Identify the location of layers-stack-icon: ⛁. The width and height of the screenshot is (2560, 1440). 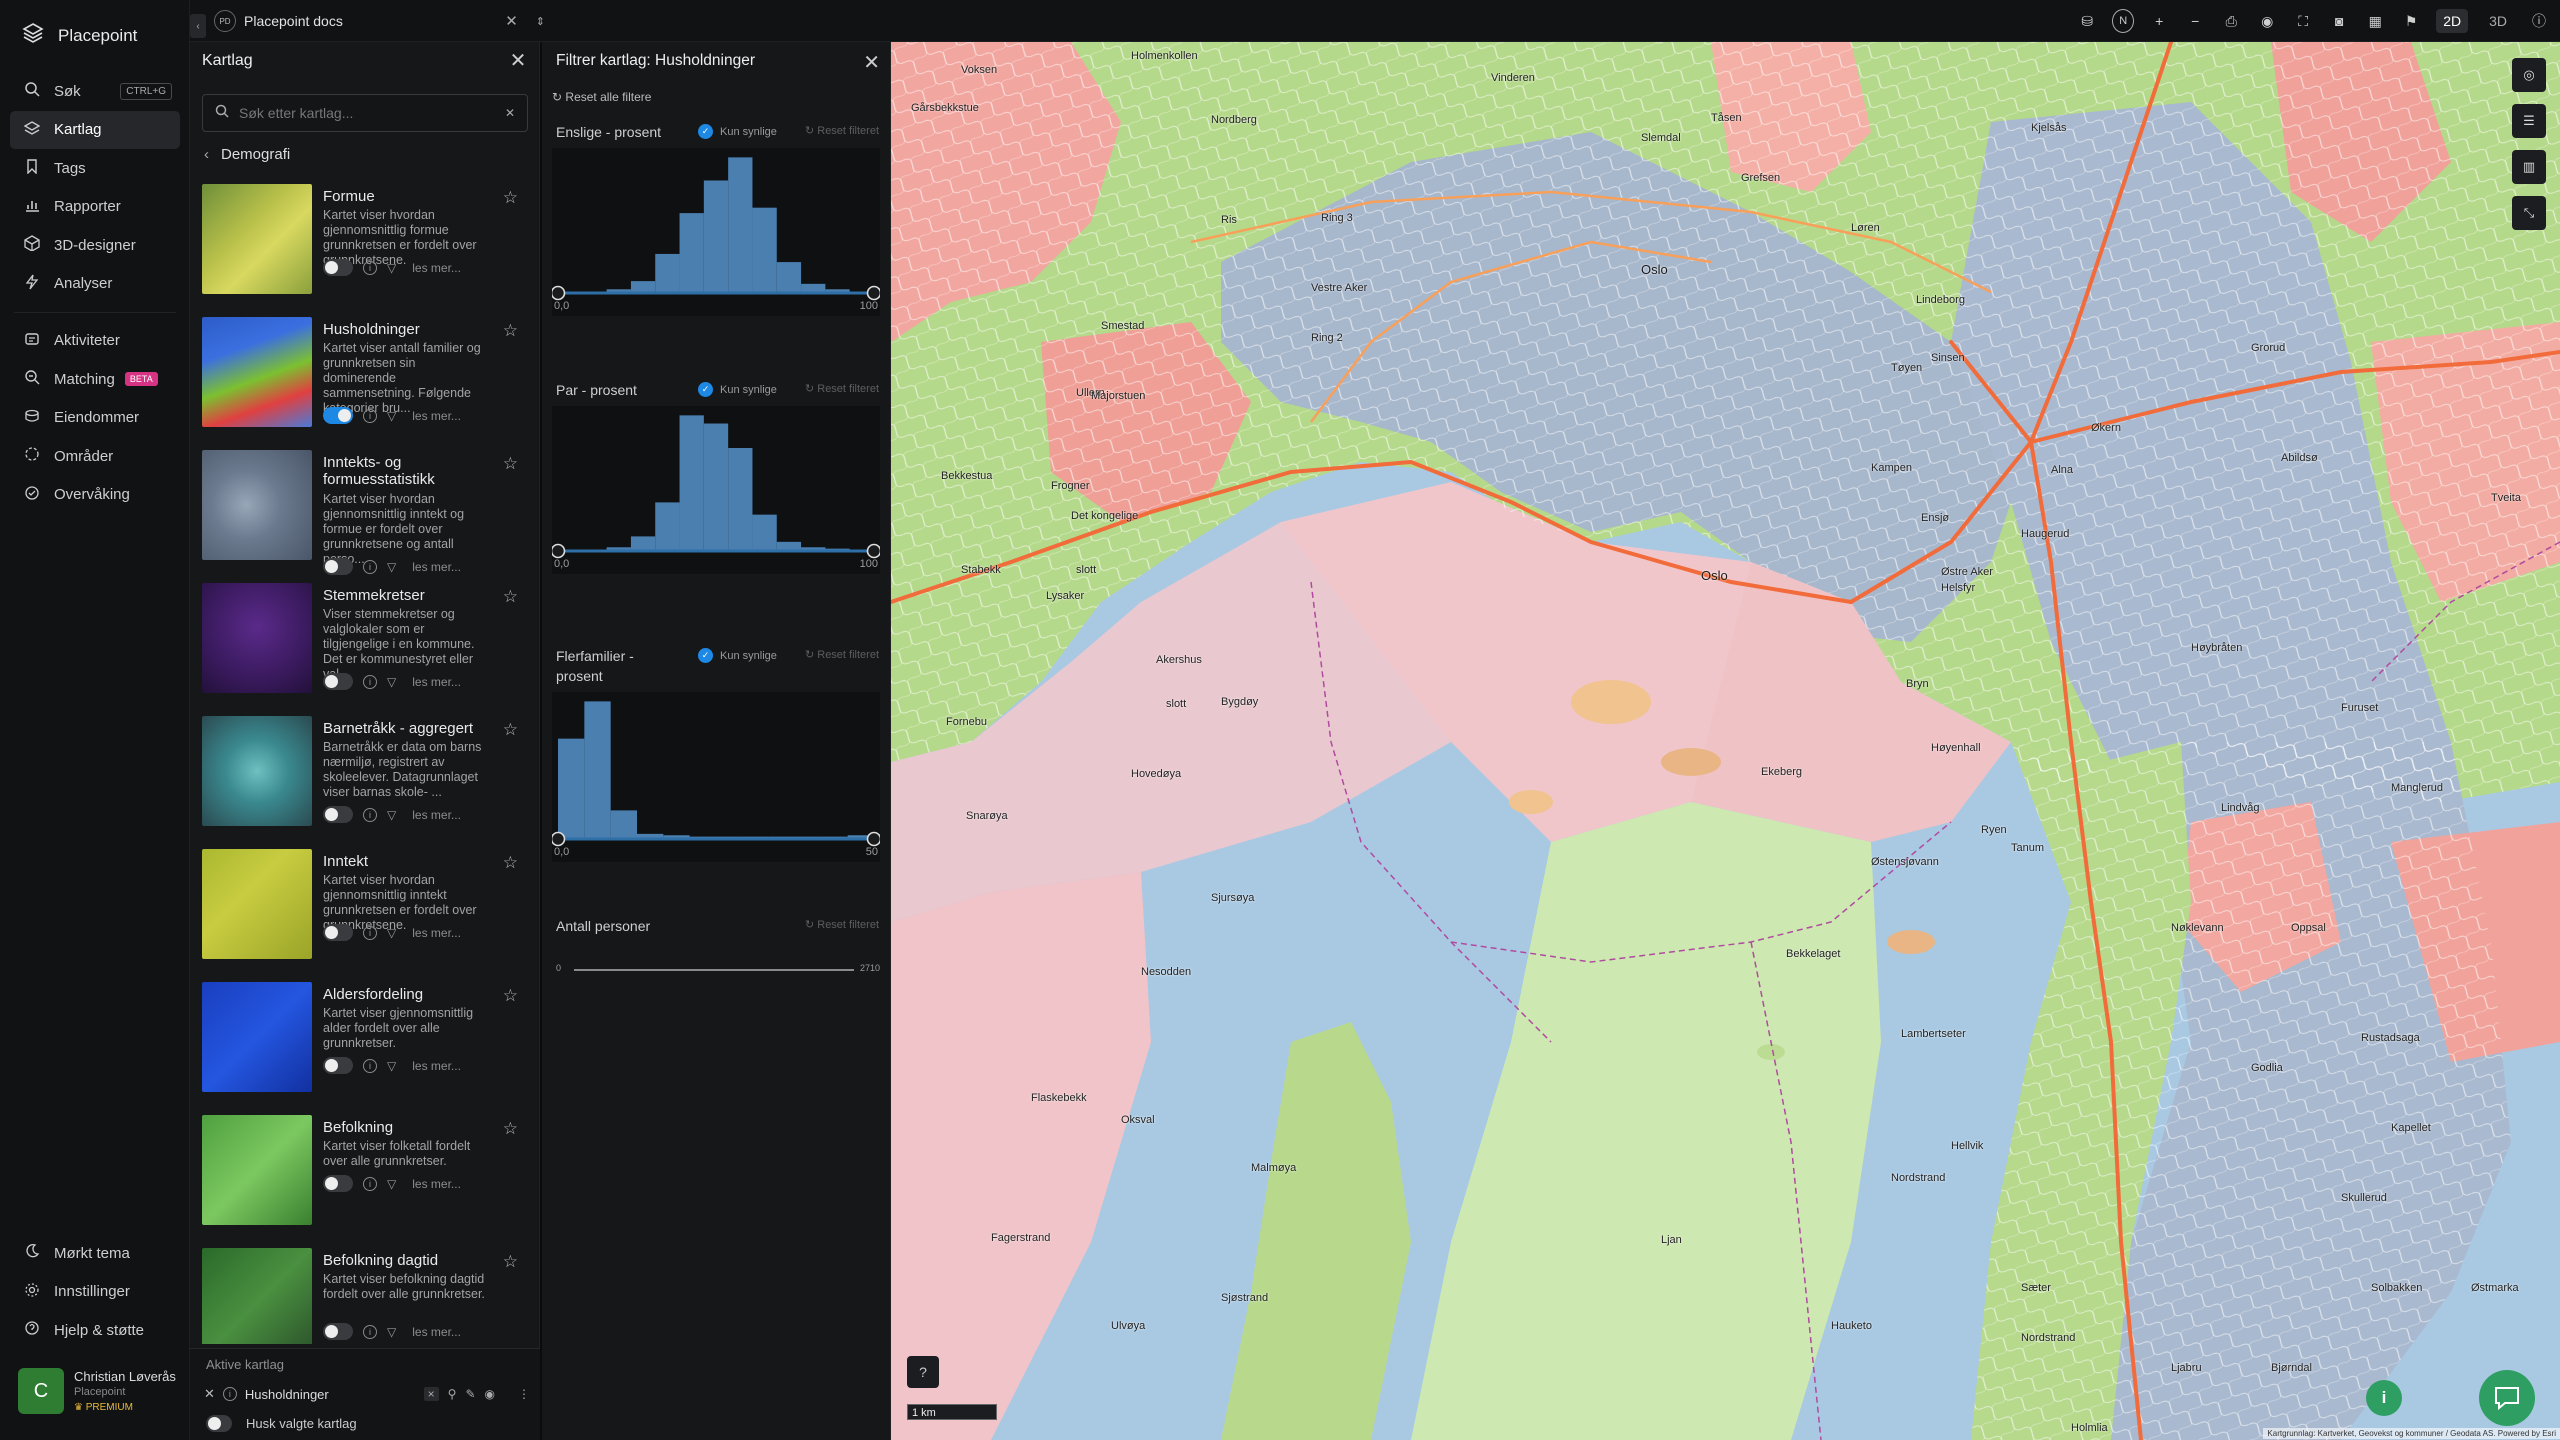
(2087, 21).